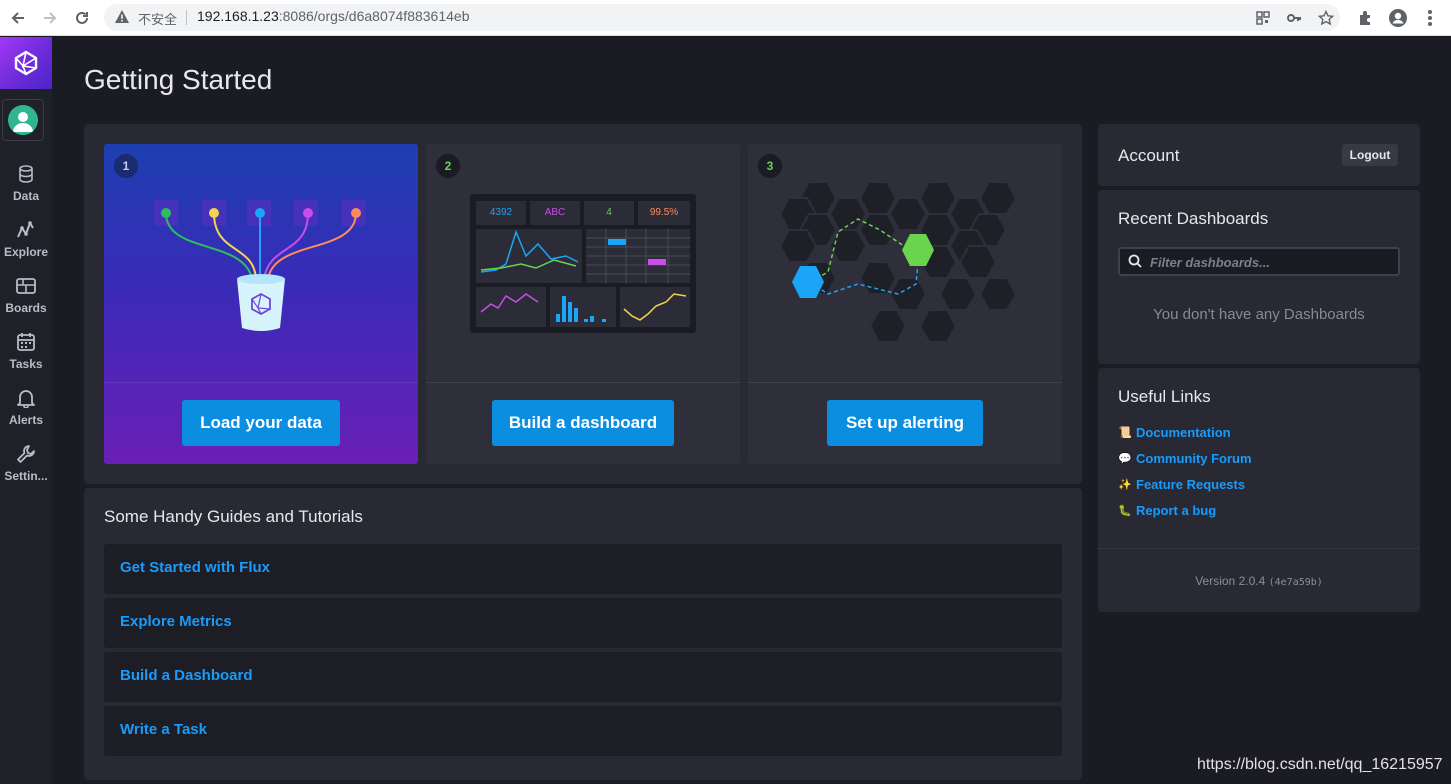  I want to click on reload-icon, so click(82, 18).